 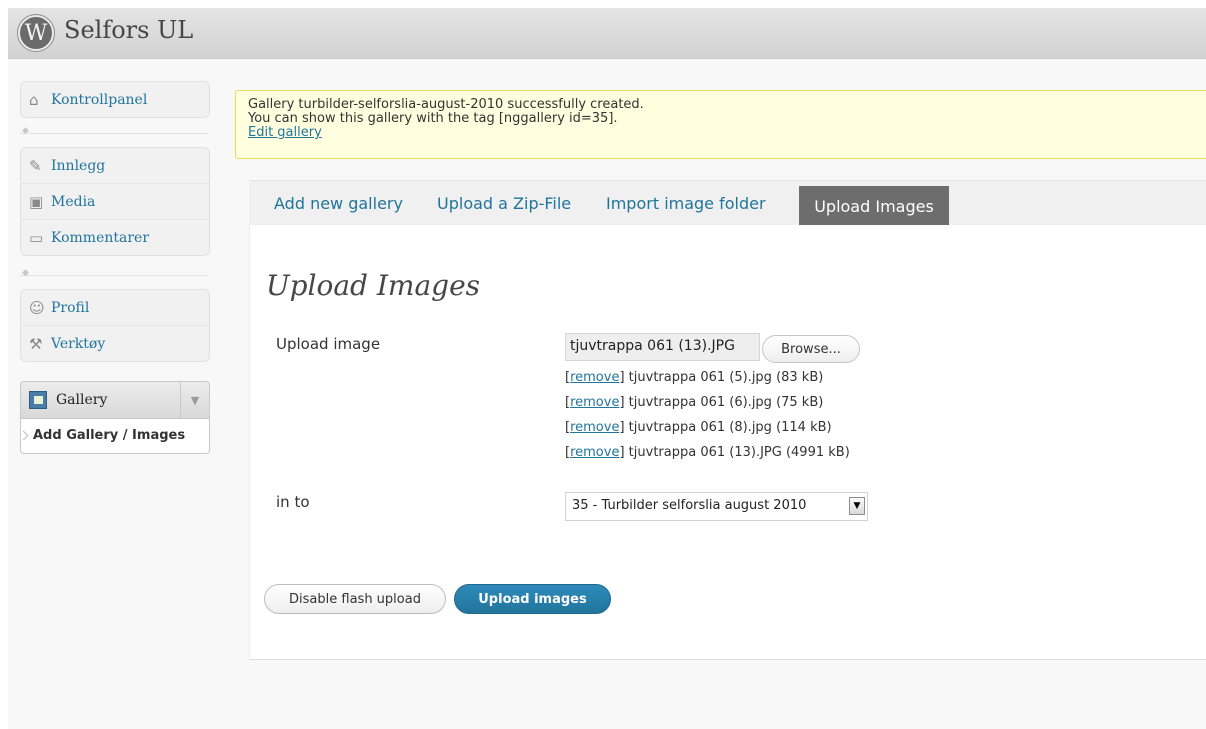 What do you see at coordinates (607, 33) in the screenshot?
I see `admin-header: W Selfors UL` at bounding box center [607, 33].